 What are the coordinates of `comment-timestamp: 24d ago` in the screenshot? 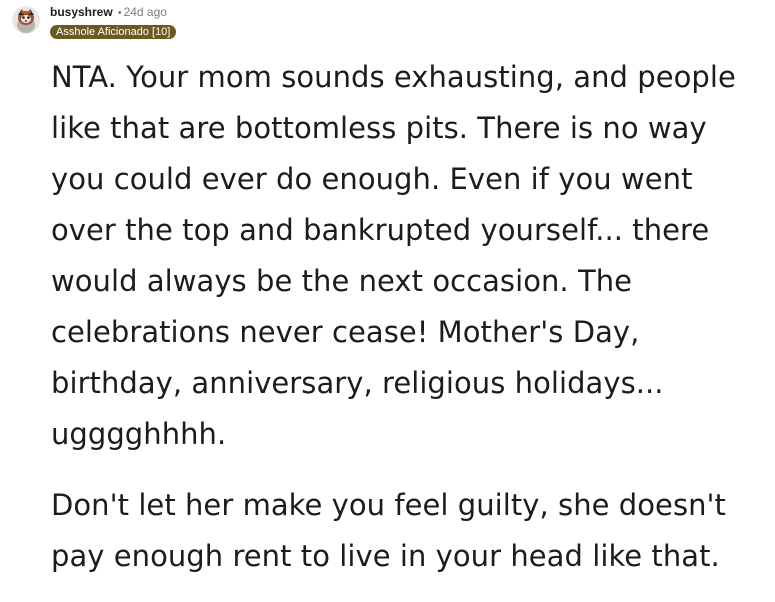 It's located at (145, 12).